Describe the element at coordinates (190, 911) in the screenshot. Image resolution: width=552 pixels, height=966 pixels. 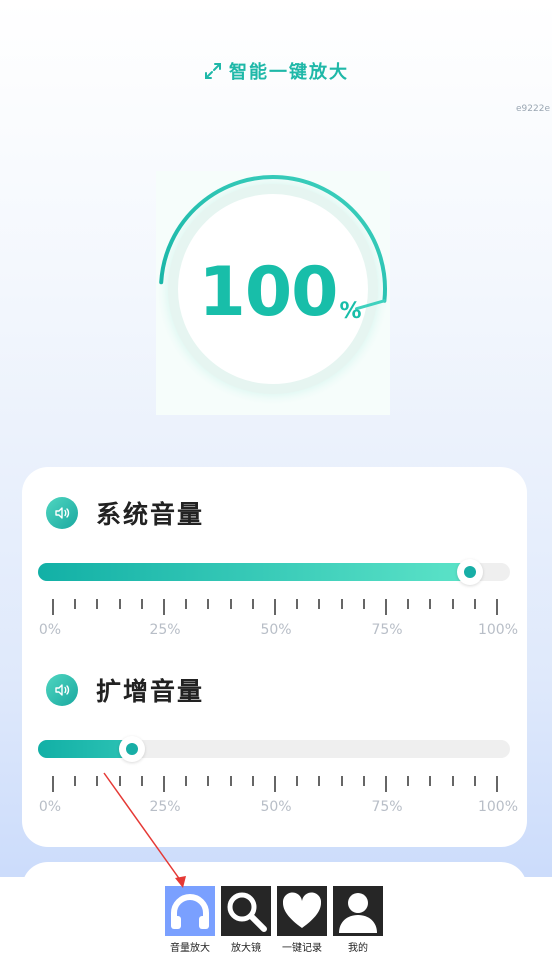
I see `headphones-icon` at that location.